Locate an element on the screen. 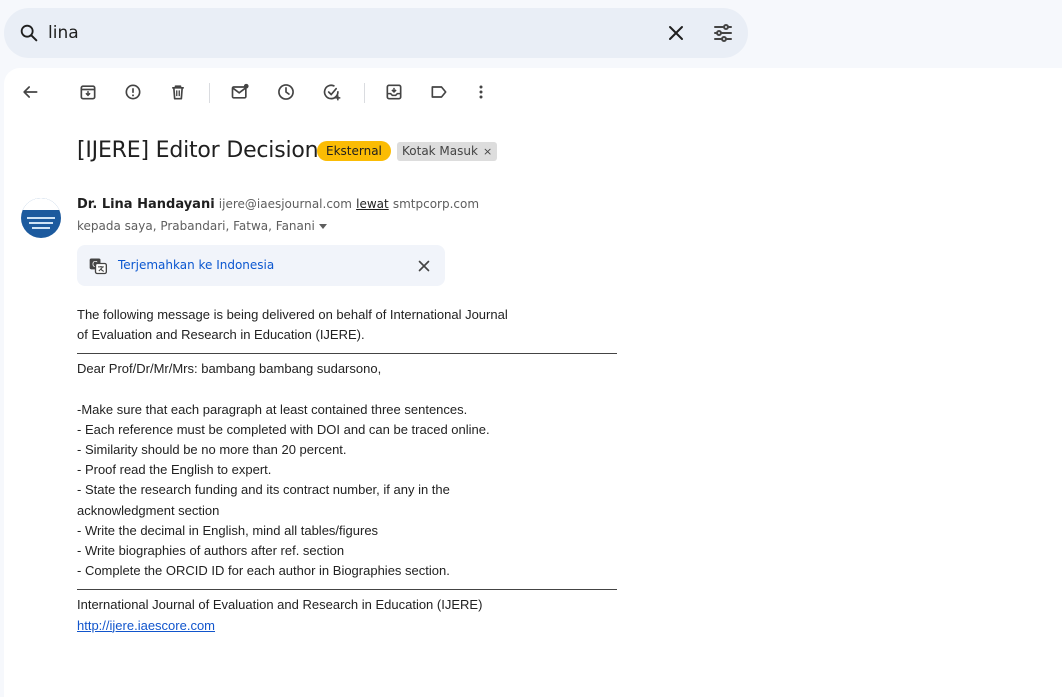 Image resolution: width=1062 pixels, height=697 pixels. trash-icon is located at coordinates (178, 92).